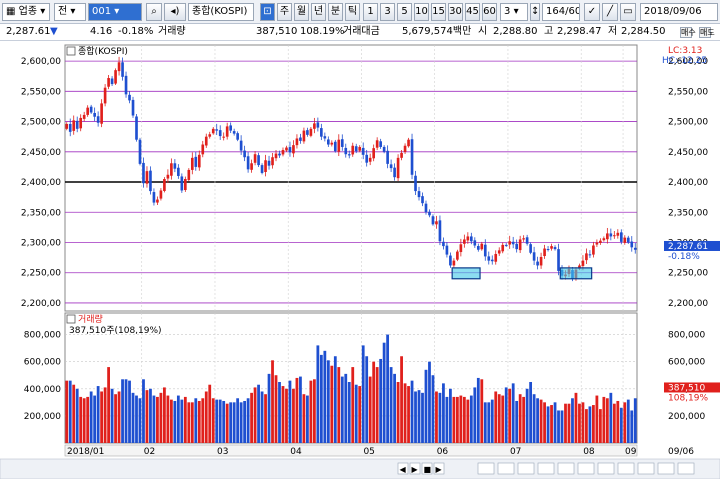 The width and height of the screenshot is (720, 479). Describe the element at coordinates (70, 12) in the screenshot. I see `jeon-select: 전 ▾` at that location.